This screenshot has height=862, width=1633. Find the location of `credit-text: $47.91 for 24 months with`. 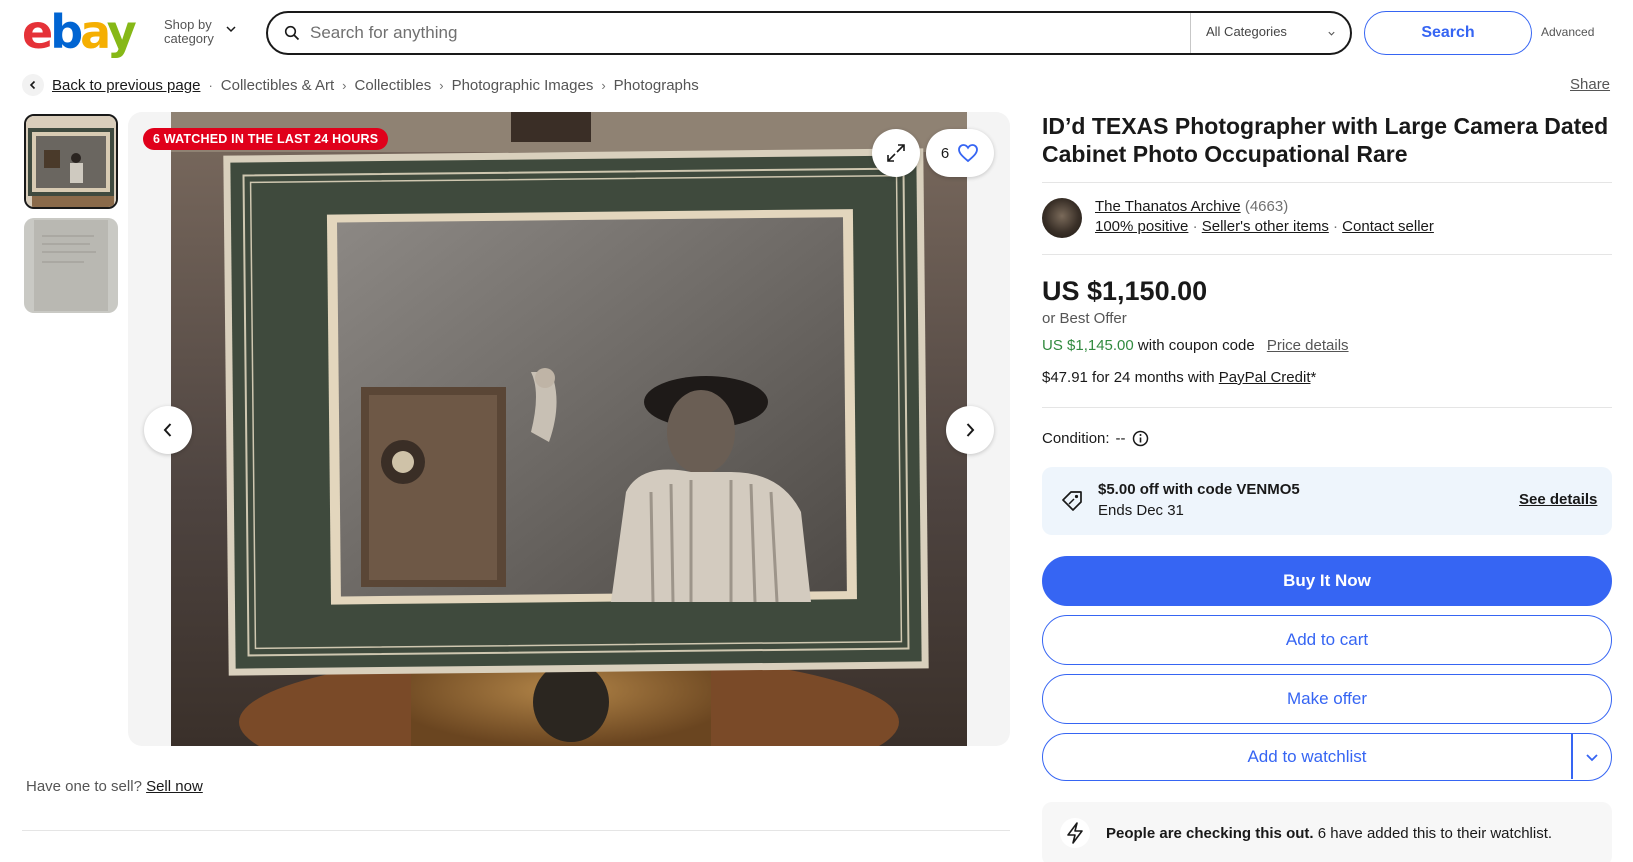

credit-text: $47.91 for 24 months with is located at coordinates (1128, 377).